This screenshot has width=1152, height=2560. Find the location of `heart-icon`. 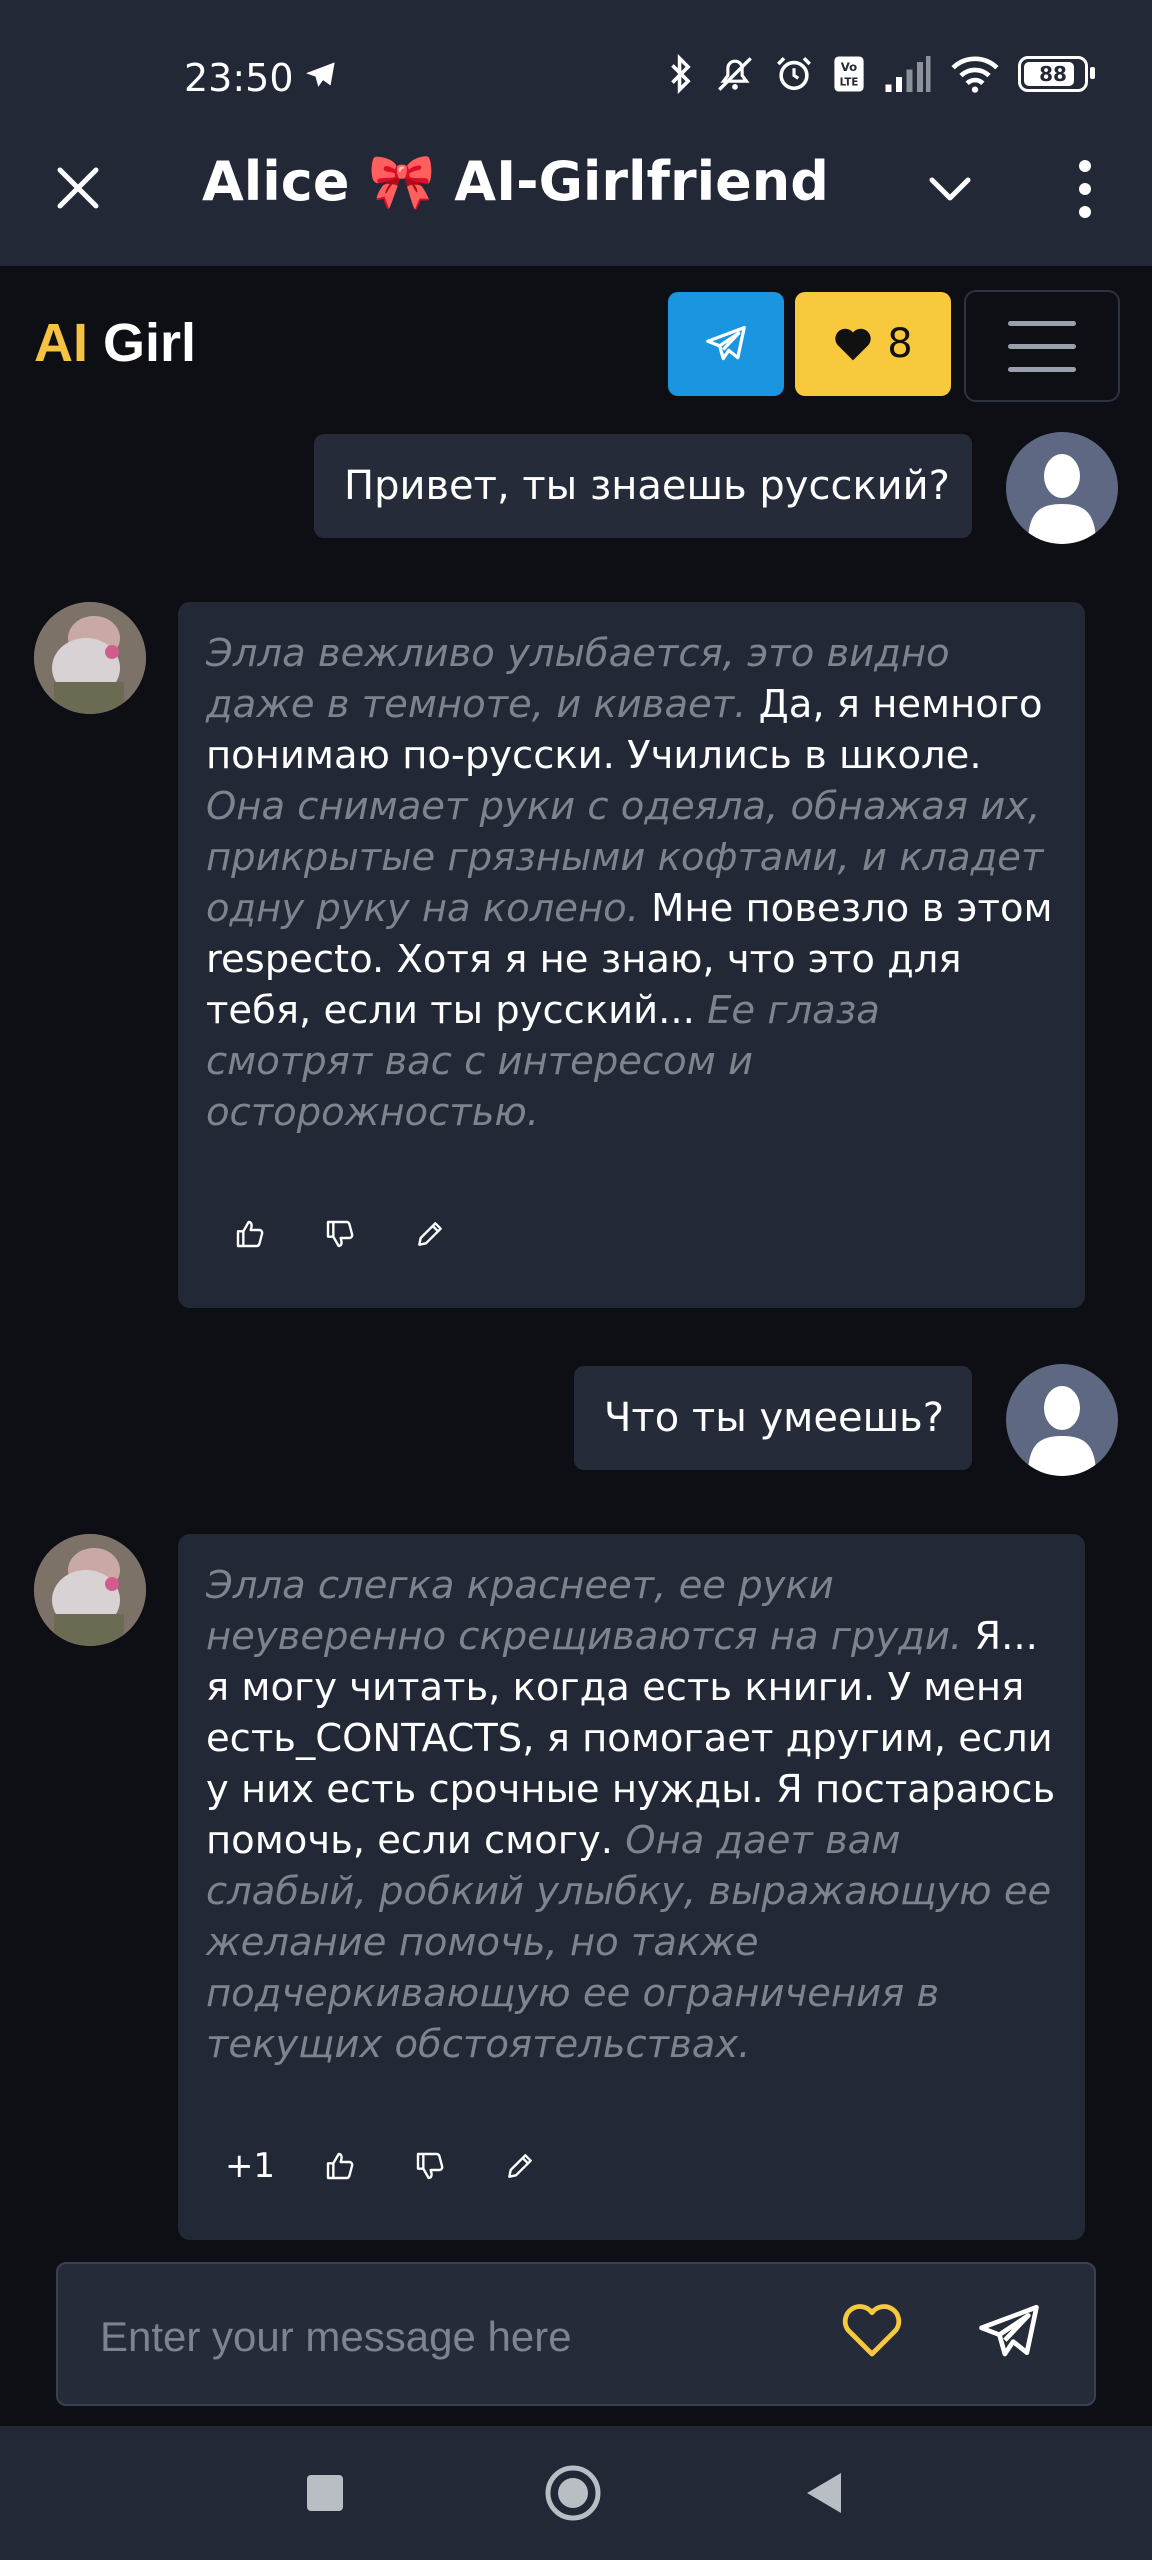

heart-icon is located at coordinates (853, 344).